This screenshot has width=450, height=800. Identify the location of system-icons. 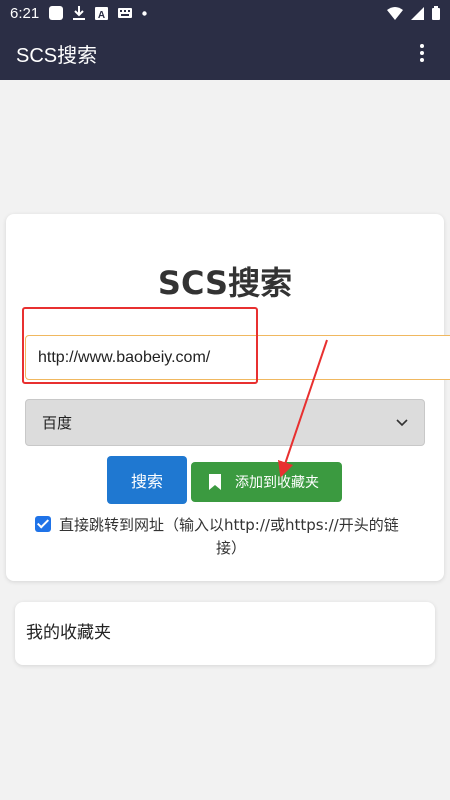
(413, 13).